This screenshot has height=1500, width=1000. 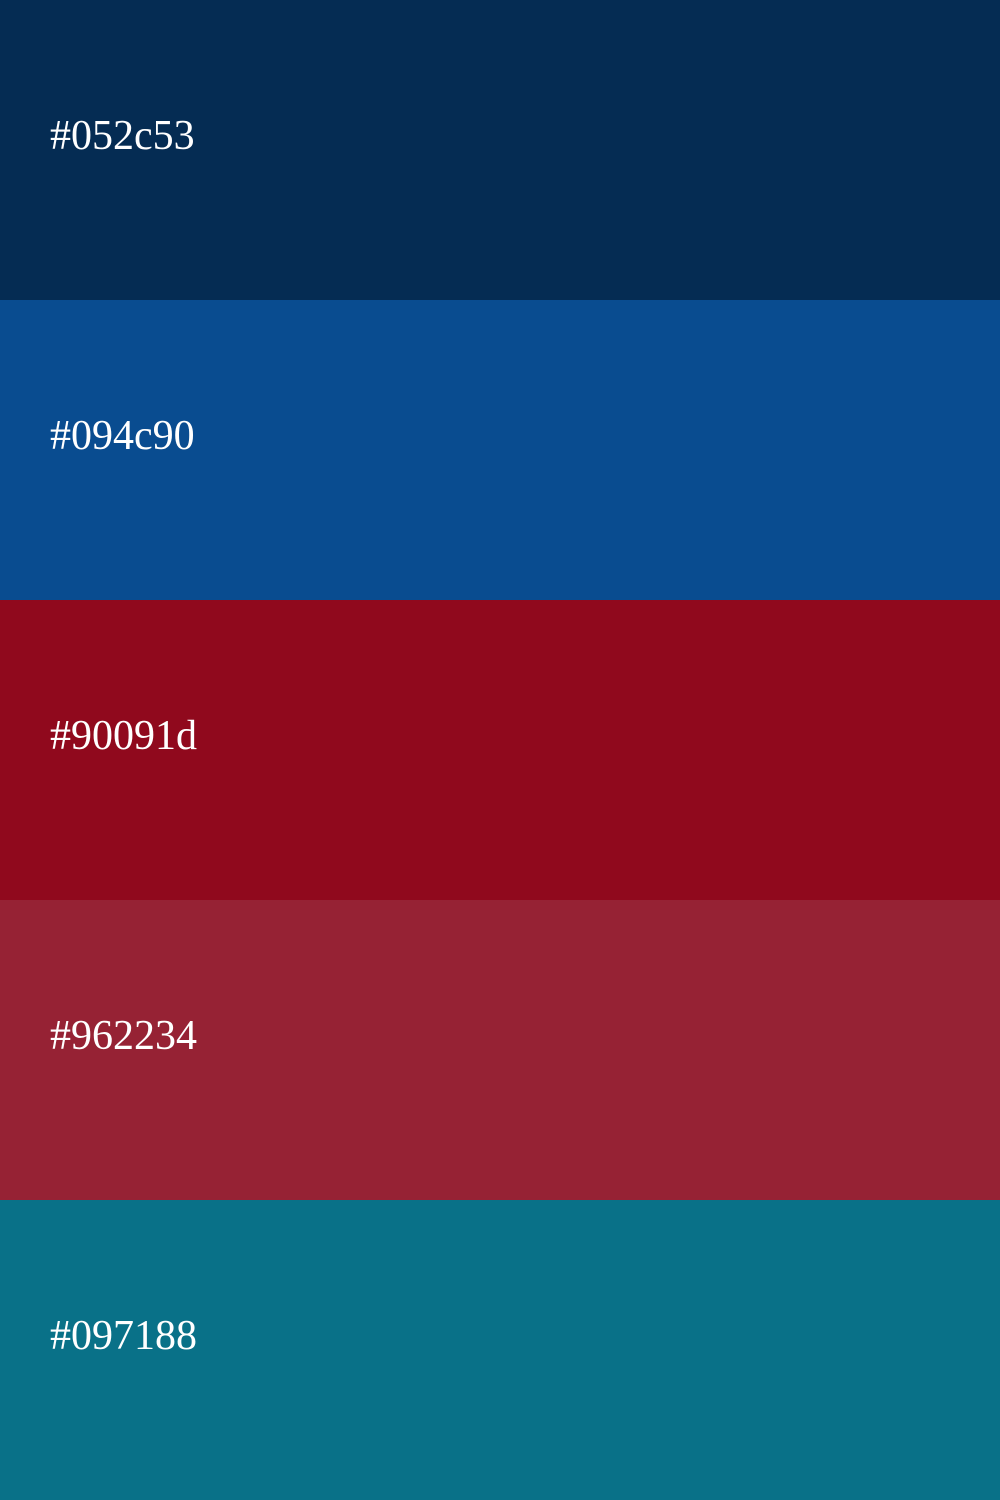 I want to click on swatch-hex-label: #094c90, so click(x=122, y=436).